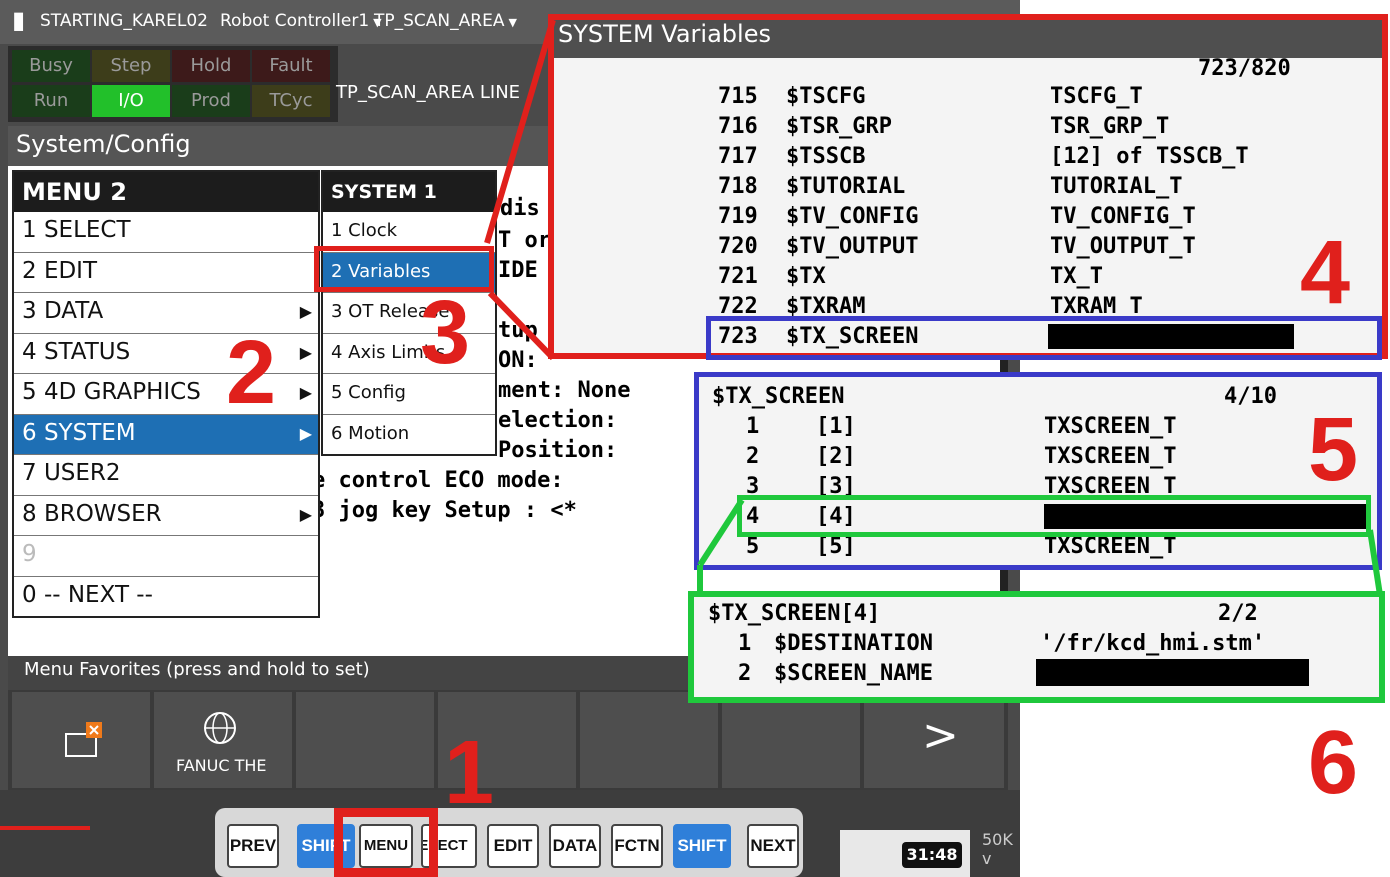 This screenshot has height=877, width=1390. Describe the element at coordinates (1325, 273) in the screenshot. I see `step-number-4: 4` at that location.